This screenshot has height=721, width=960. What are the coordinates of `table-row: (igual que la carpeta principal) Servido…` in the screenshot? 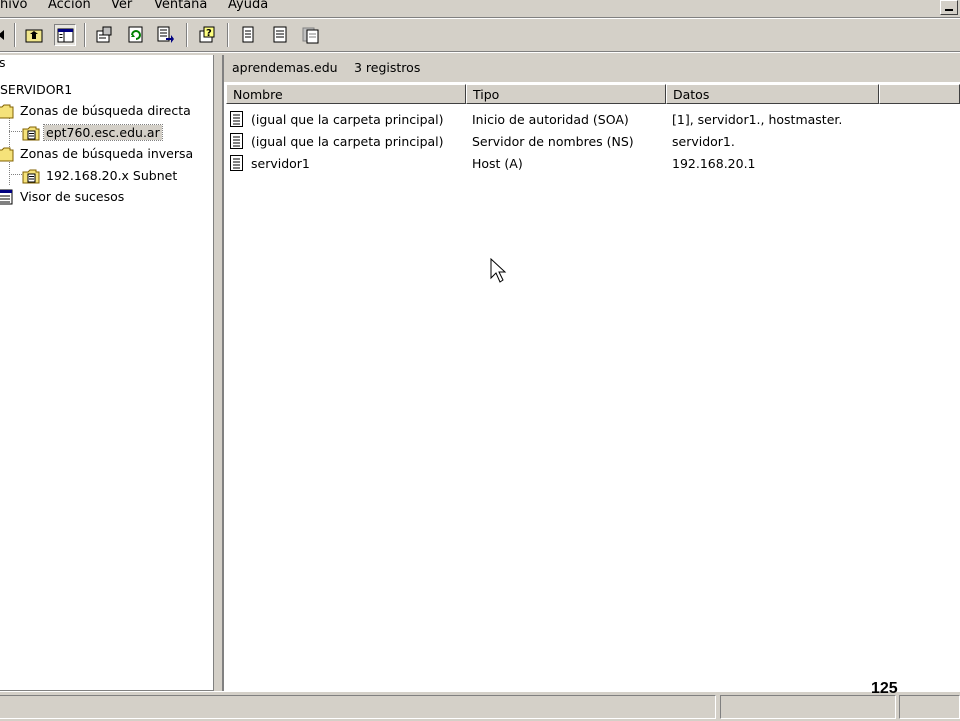 It's located at (592, 142).